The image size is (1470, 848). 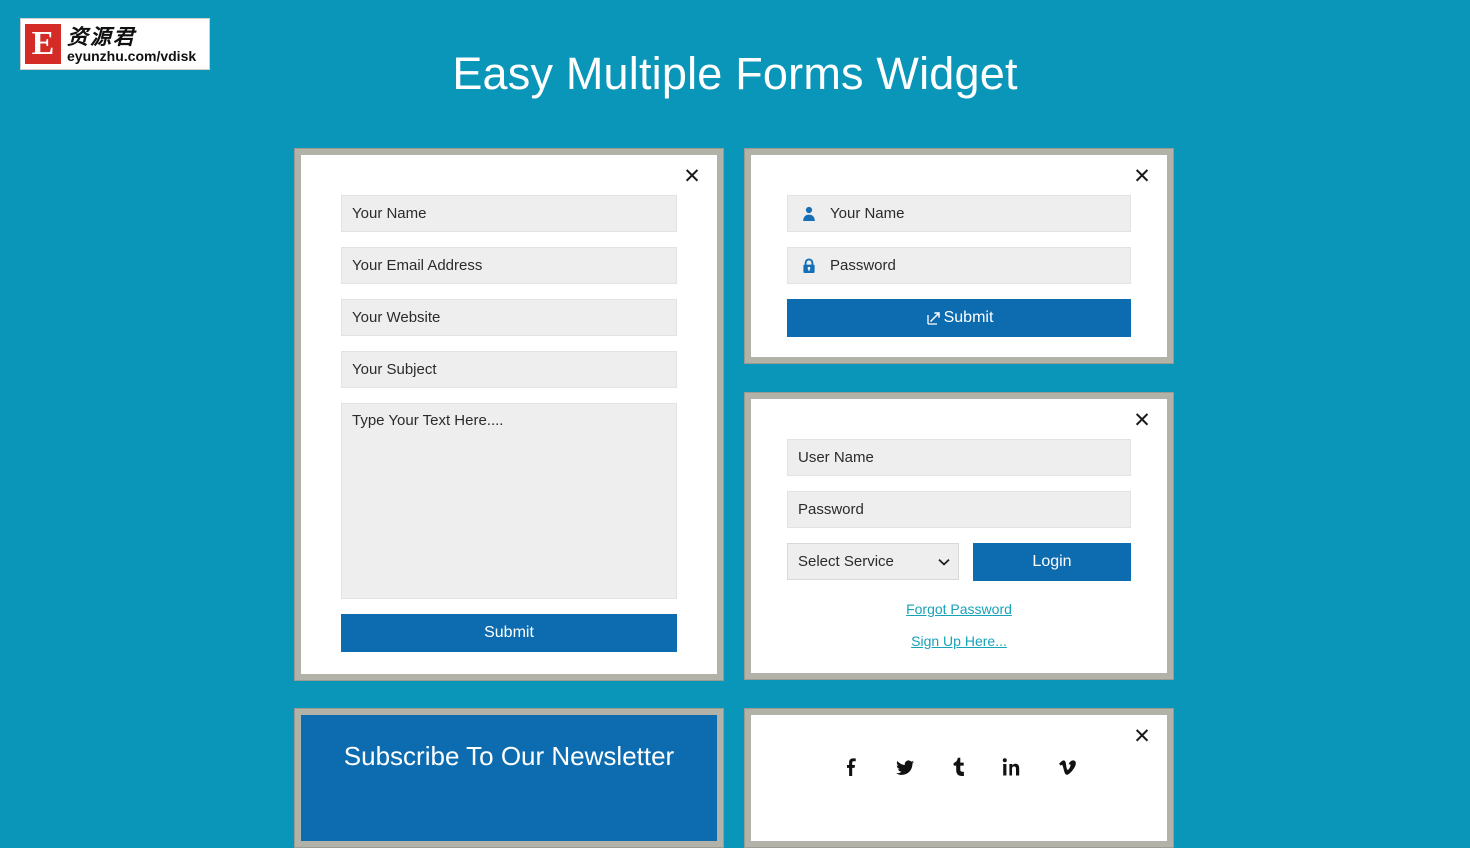 I want to click on twitter-icon, so click(x=905, y=767).